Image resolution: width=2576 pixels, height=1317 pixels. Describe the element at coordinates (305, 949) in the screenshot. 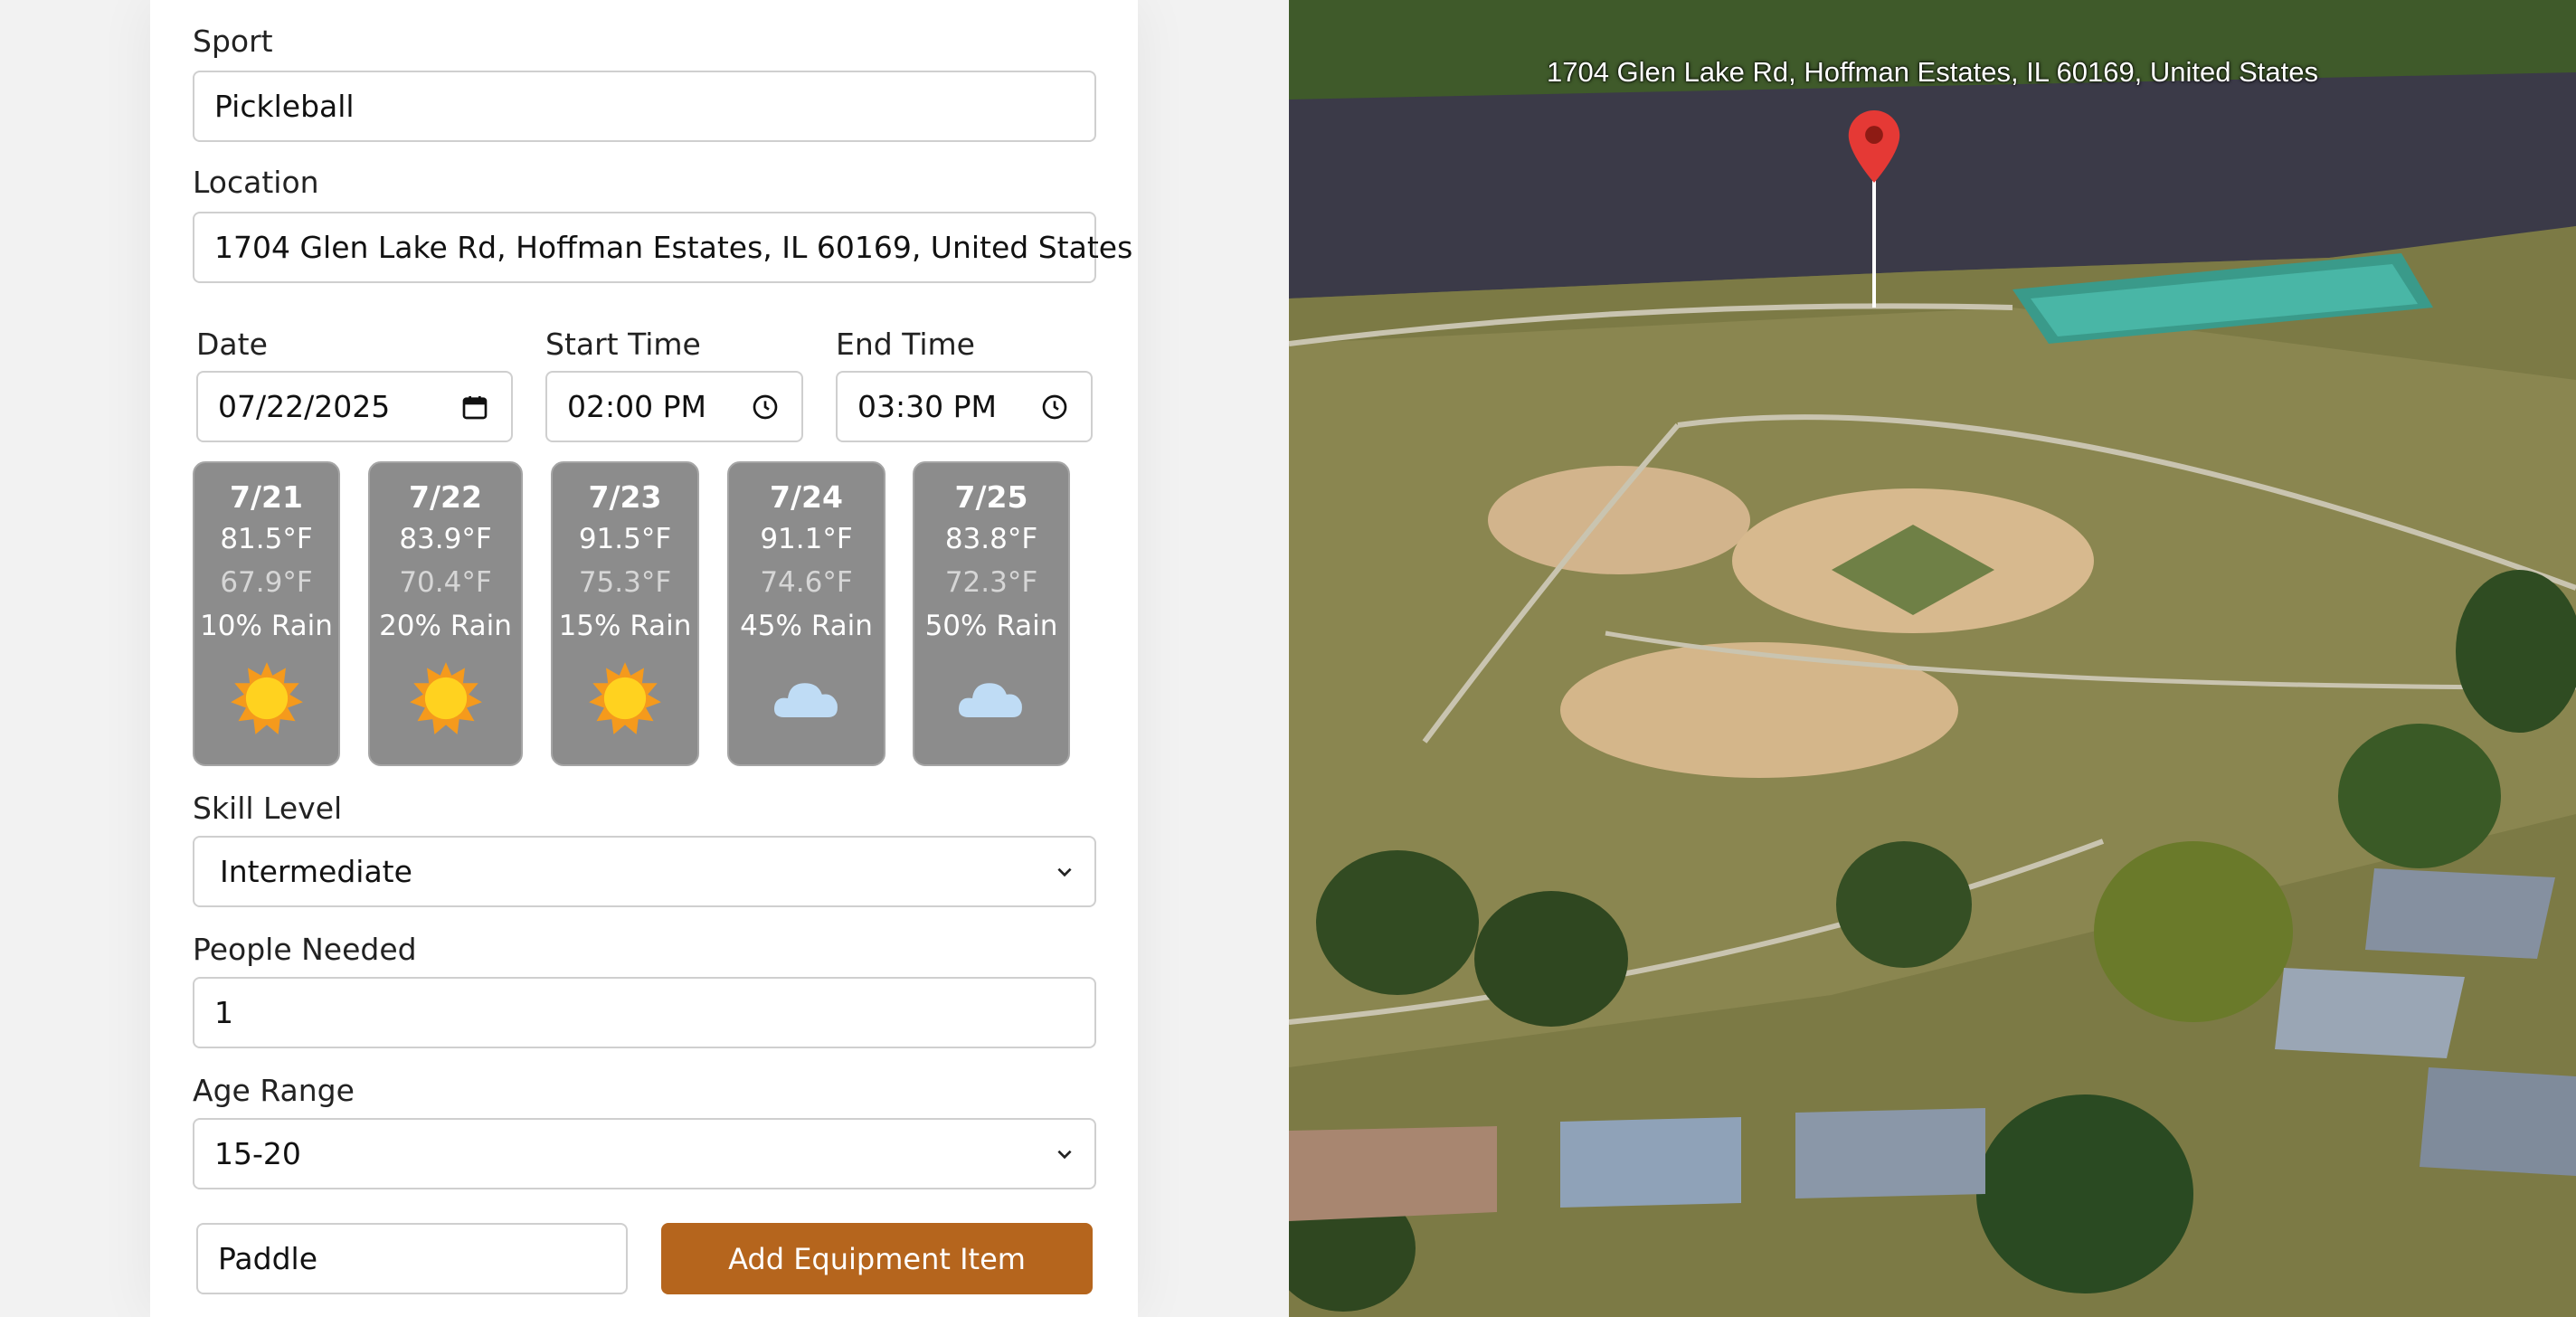

I see `people-needed-label: People Needed` at that location.